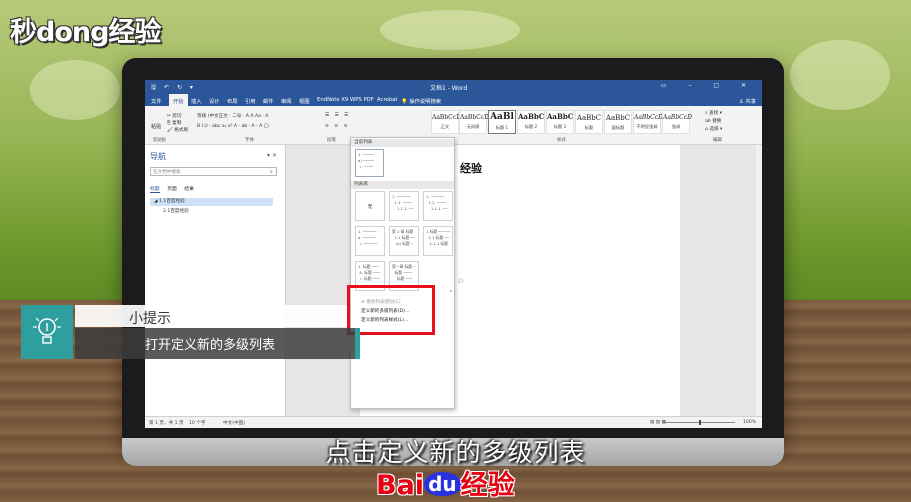 The image size is (911, 502). What do you see at coordinates (85, 32) in the screenshot?
I see `watermark-logo: 秒dong经验` at bounding box center [85, 32].